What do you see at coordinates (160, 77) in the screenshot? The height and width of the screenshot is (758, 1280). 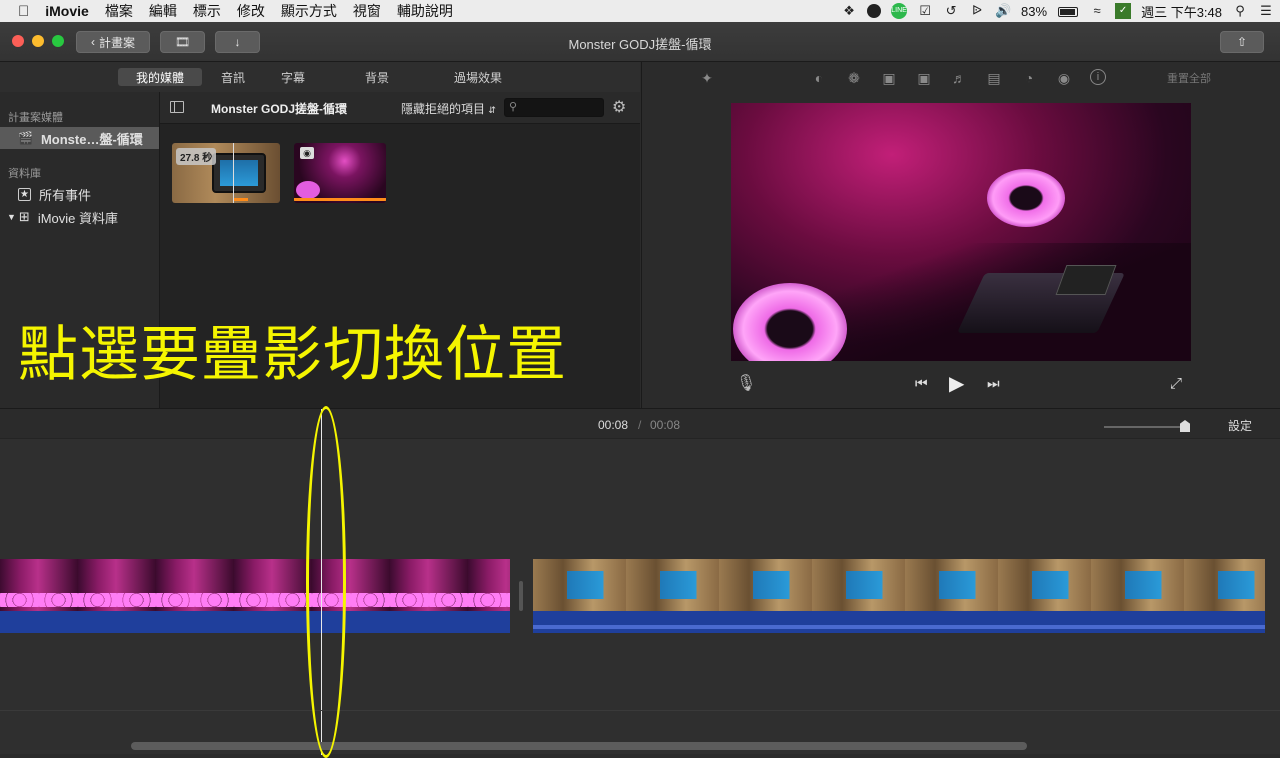 I see `tab-my-media: 我的媒體` at bounding box center [160, 77].